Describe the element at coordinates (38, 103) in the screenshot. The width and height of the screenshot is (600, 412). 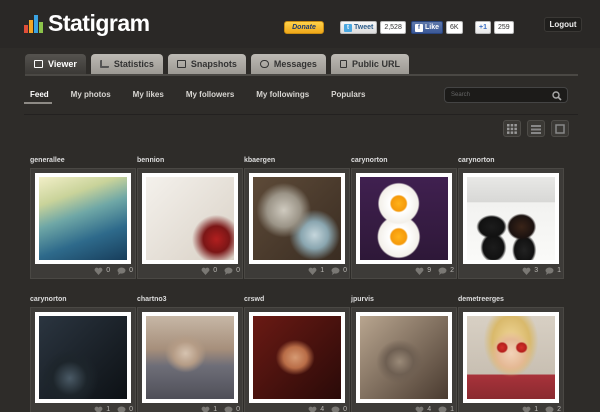
I see `active-subnav-indicator` at that location.